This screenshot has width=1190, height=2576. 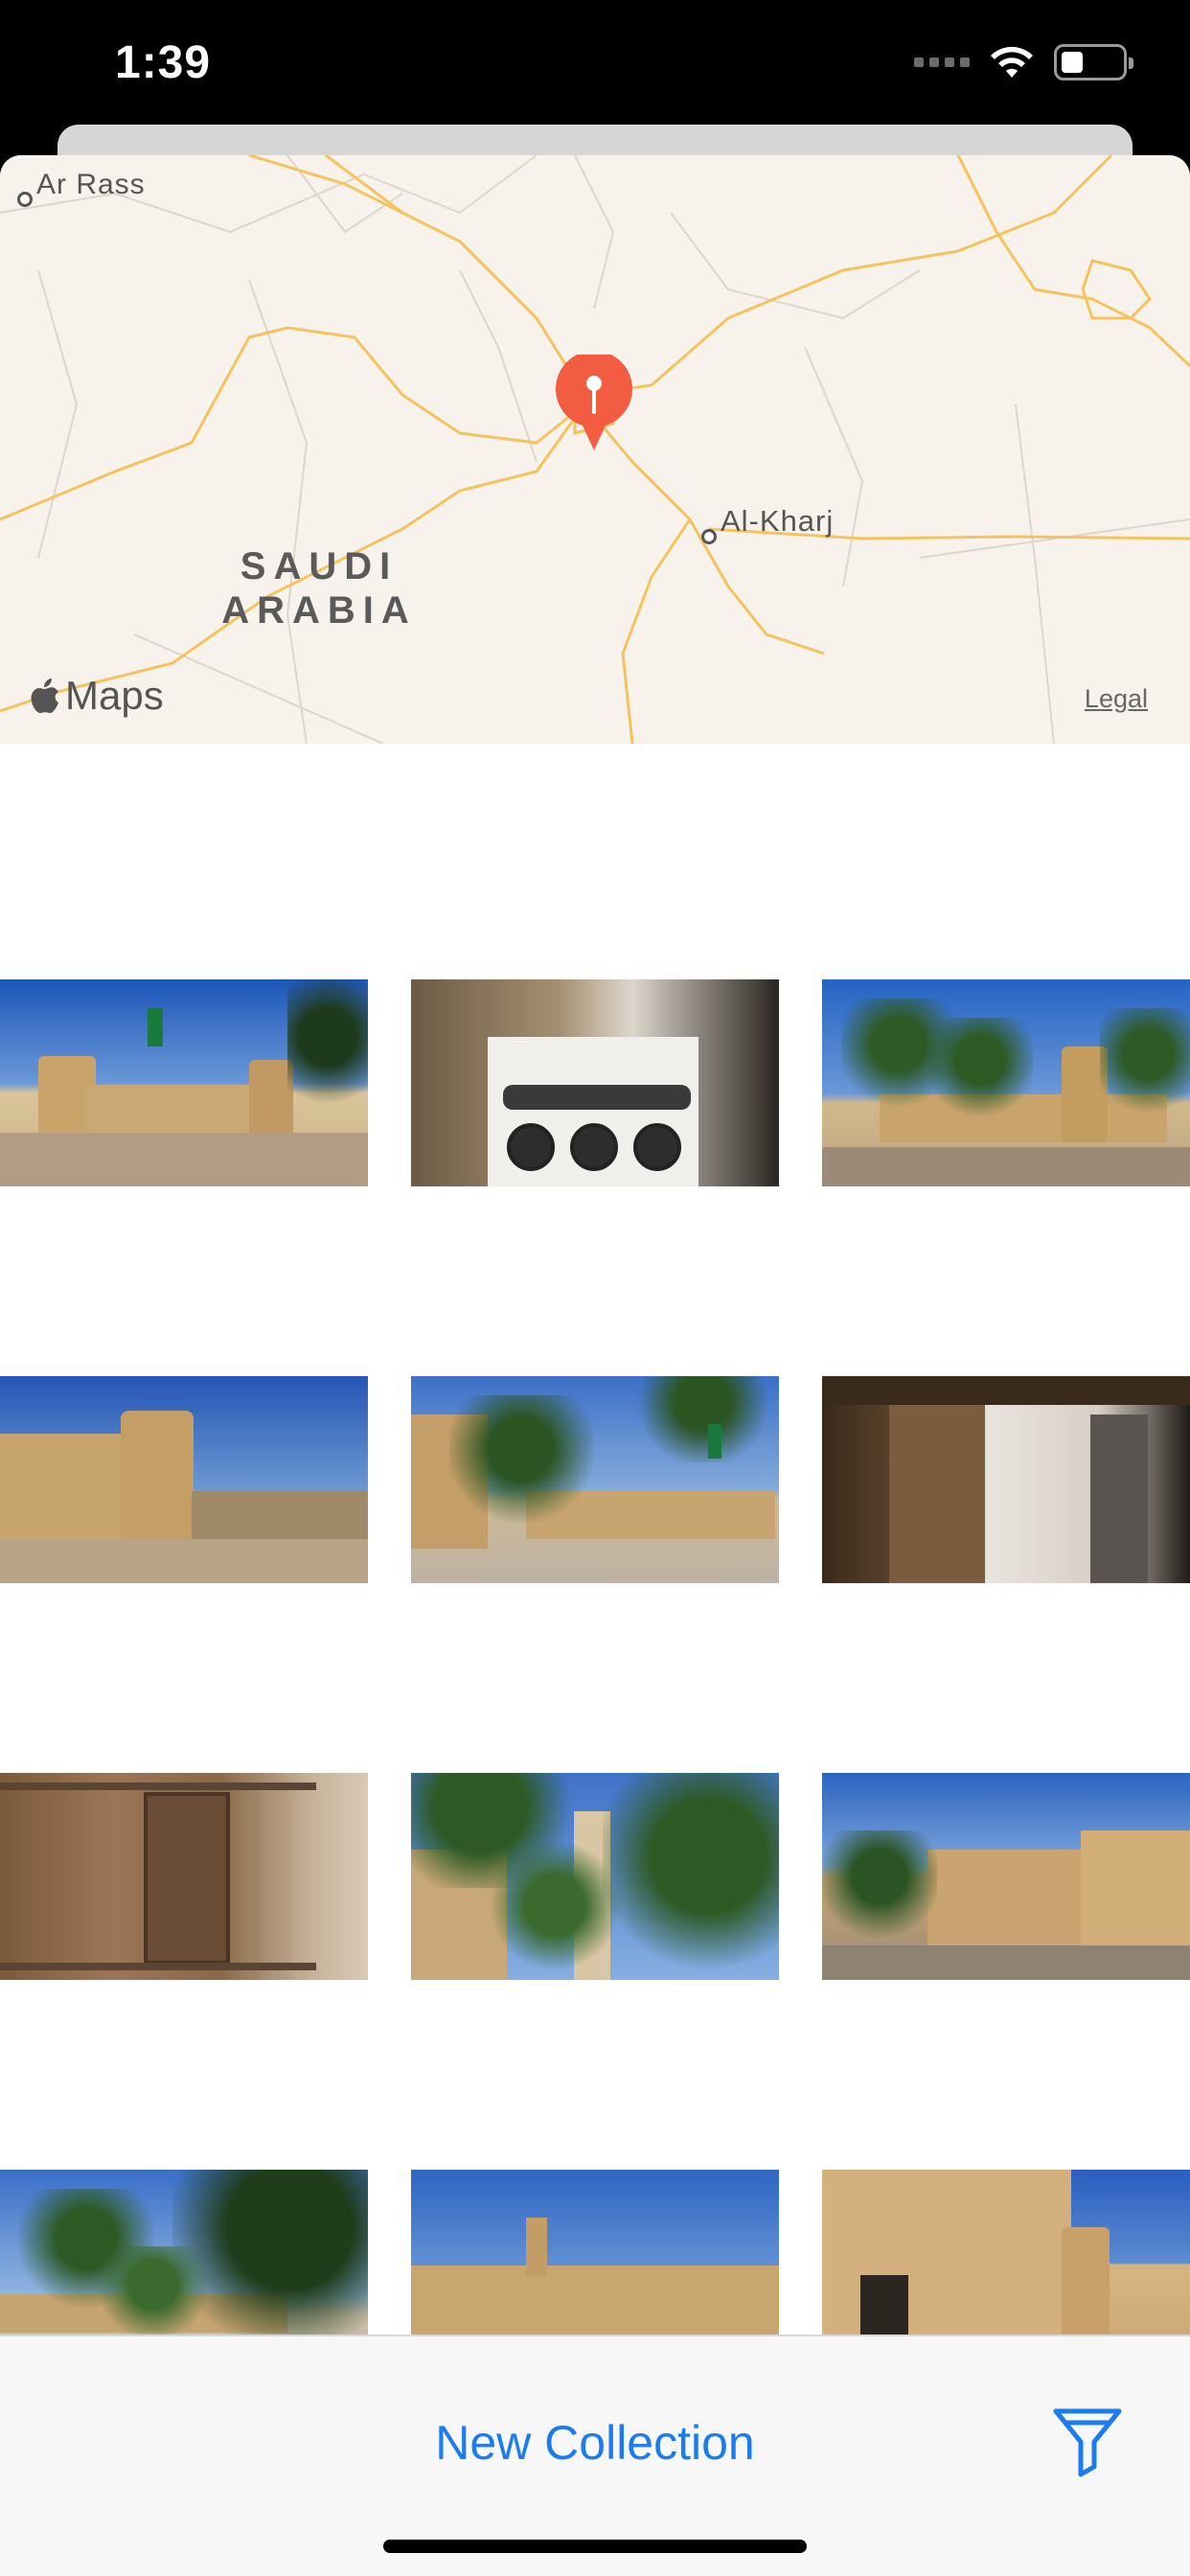 I want to click on bottom-toolbar: New Collection, so click(x=595, y=2455).